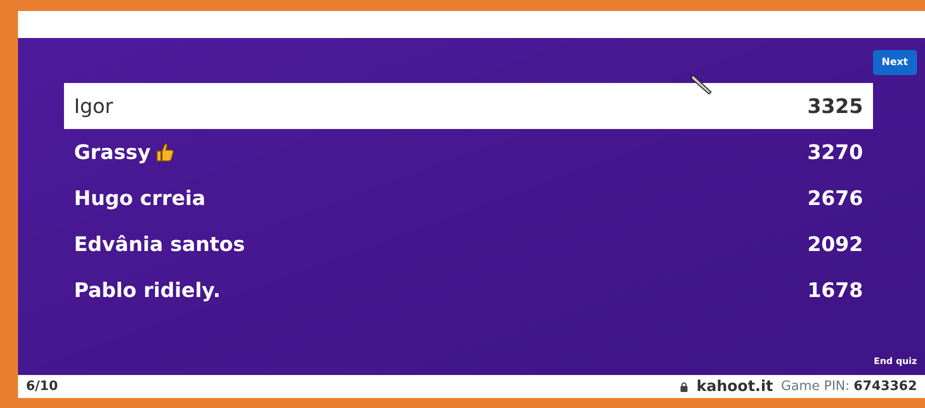 The width and height of the screenshot is (925, 408). Describe the element at coordinates (684, 387) in the screenshot. I see `lock-icon` at that location.